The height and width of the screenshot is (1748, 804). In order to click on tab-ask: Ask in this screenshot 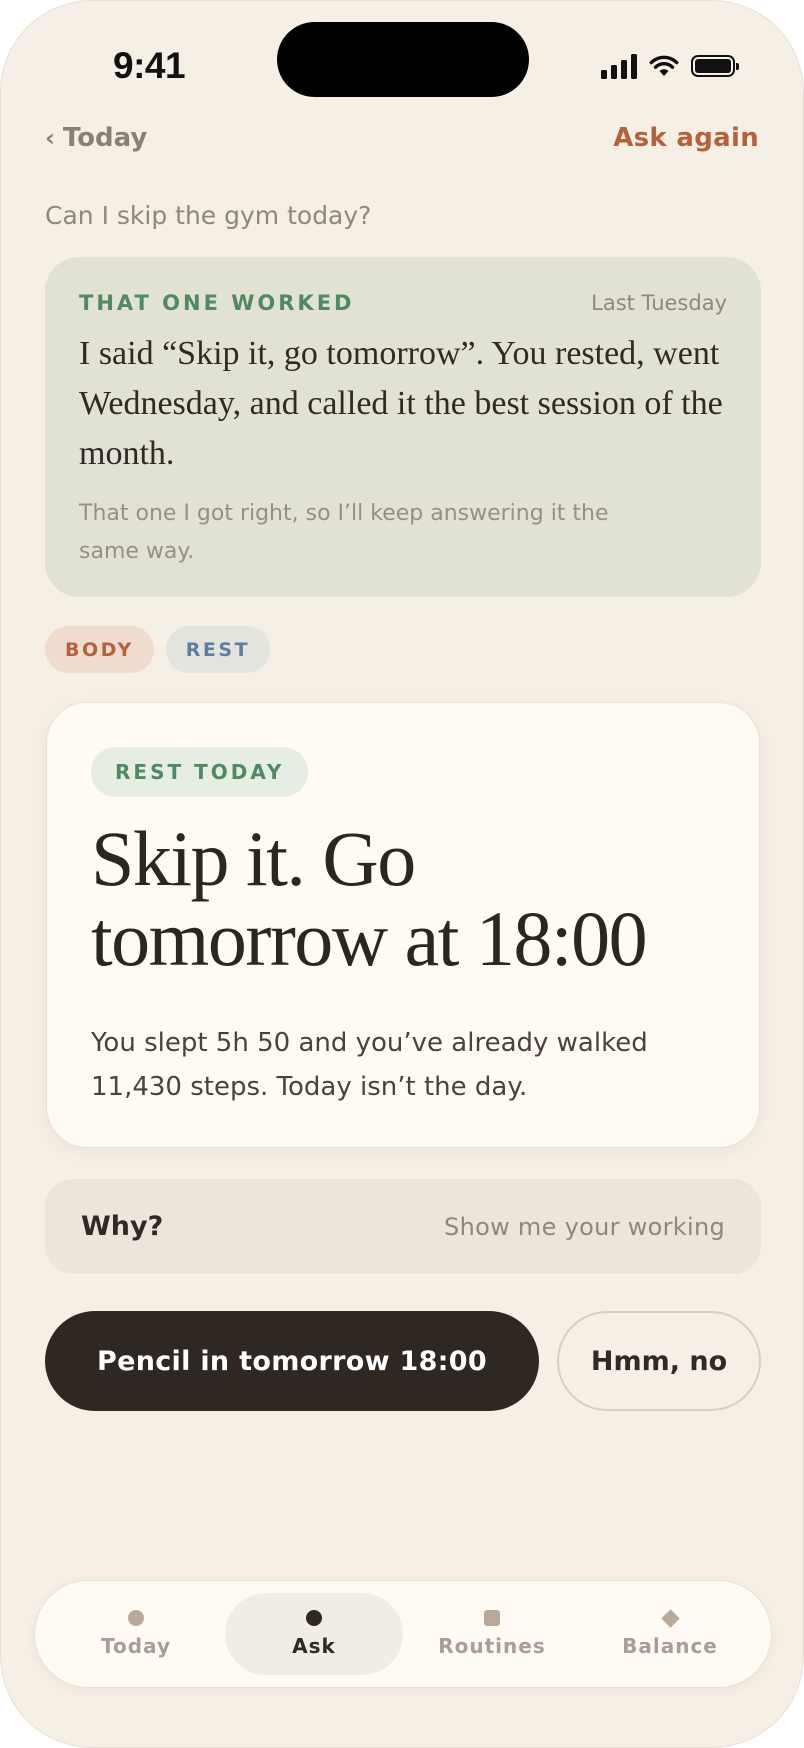, I will do `click(314, 1634)`.